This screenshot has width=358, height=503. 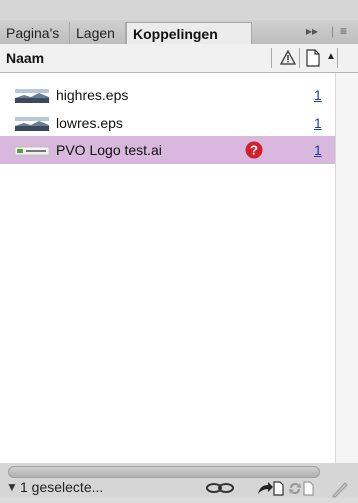 What do you see at coordinates (25, 58) in the screenshot?
I see `column-name-header: Naam` at bounding box center [25, 58].